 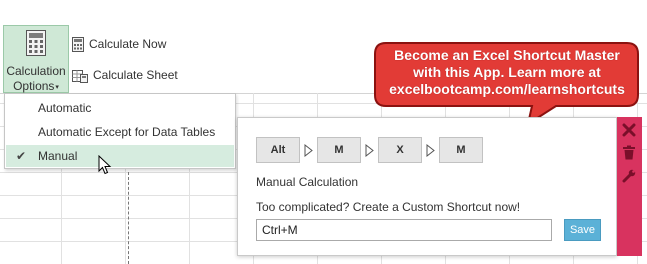 I want to click on close-icon, so click(x=629, y=130).